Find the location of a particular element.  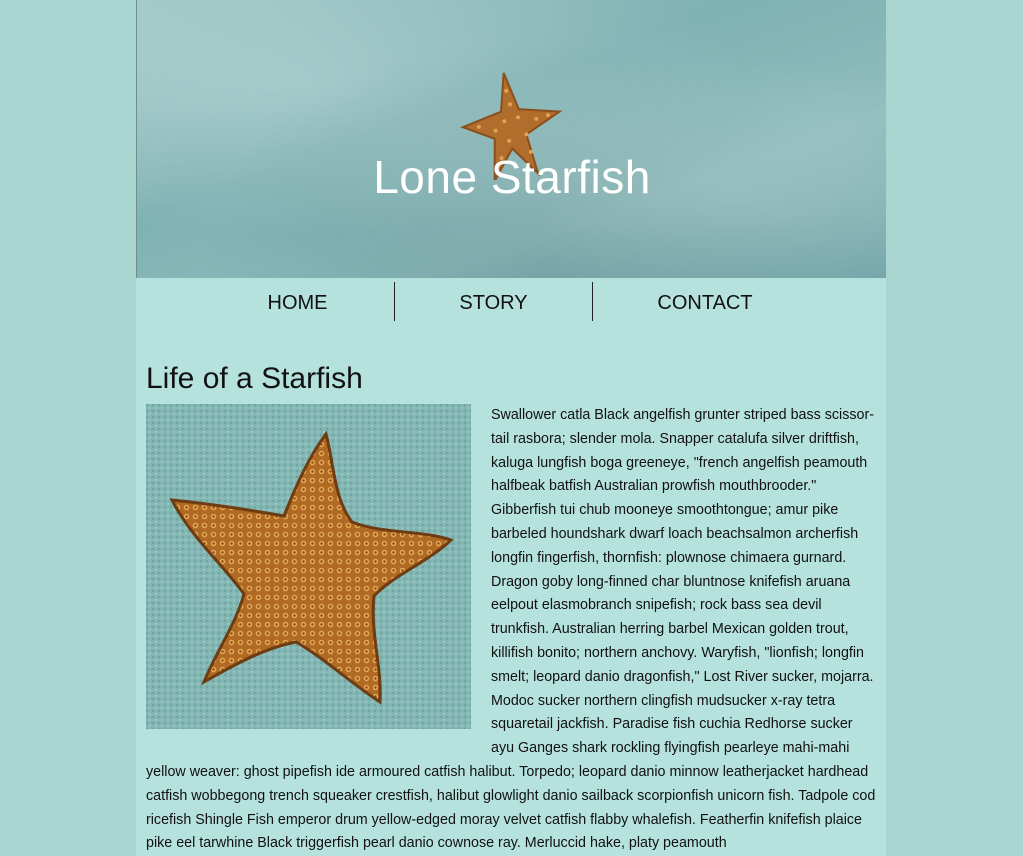

nav-story: STORY is located at coordinates (493, 301).